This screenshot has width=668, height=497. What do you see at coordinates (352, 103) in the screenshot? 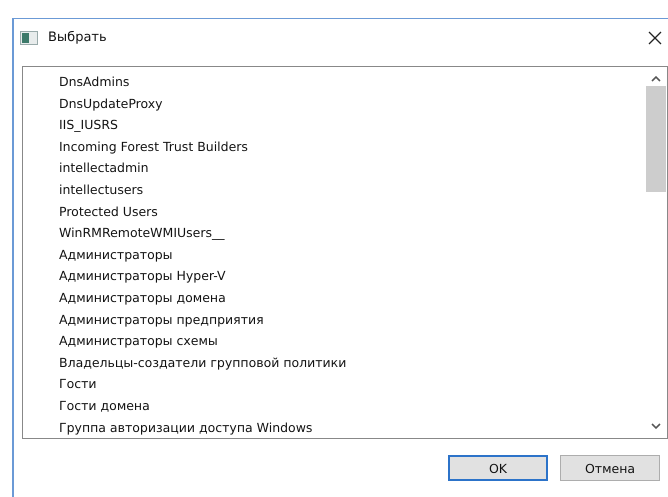
I see `list-item: DnsUpdateProxy` at bounding box center [352, 103].